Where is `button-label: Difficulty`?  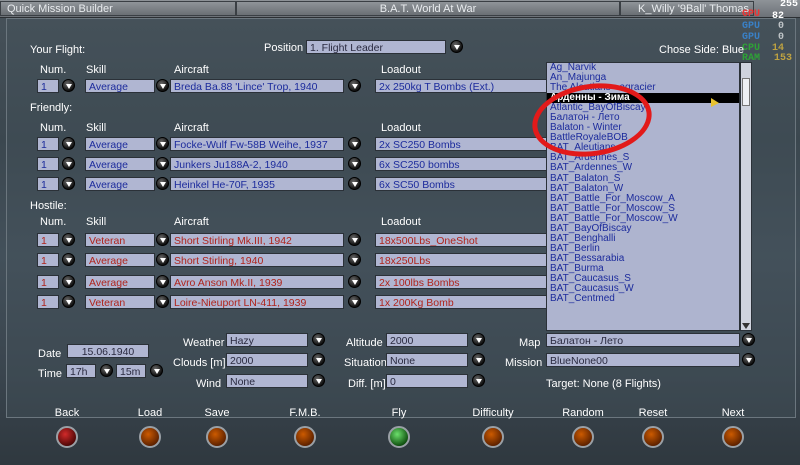 button-label: Difficulty is located at coordinates (493, 413).